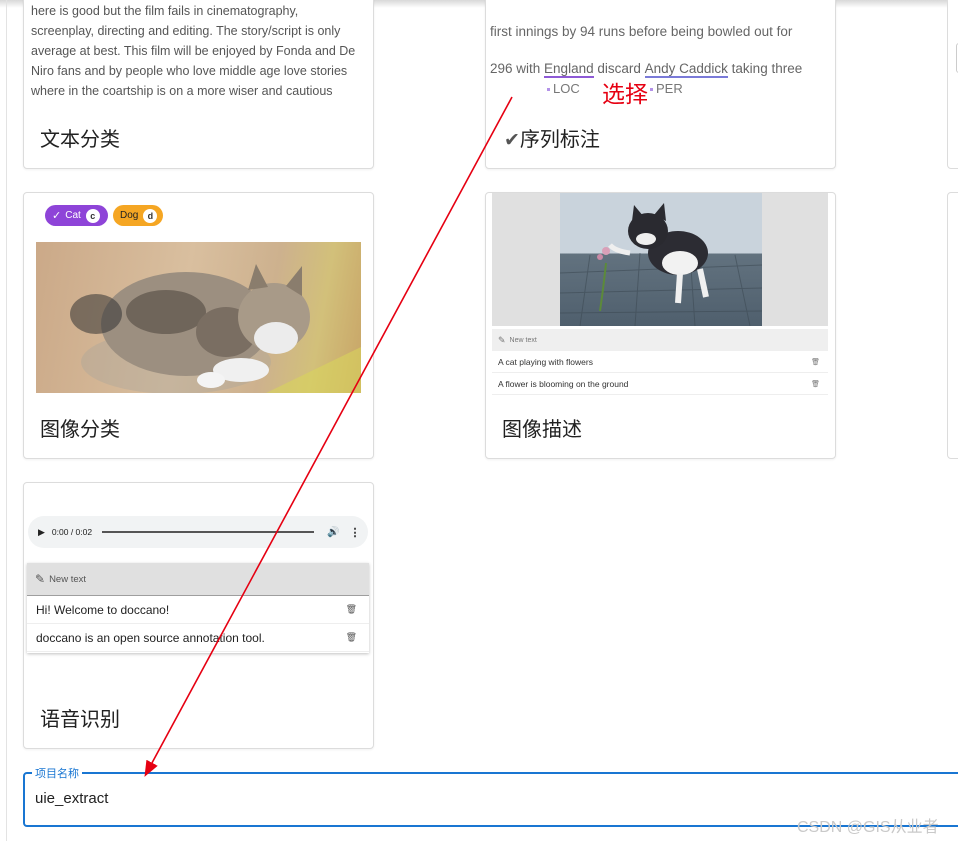 This screenshot has width=958, height=841. What do you see at coordinates (103, 609) in the screenshot?
I see `transcription-text: Hi! Welcome to doccano!` at bounding box center [103, 609].